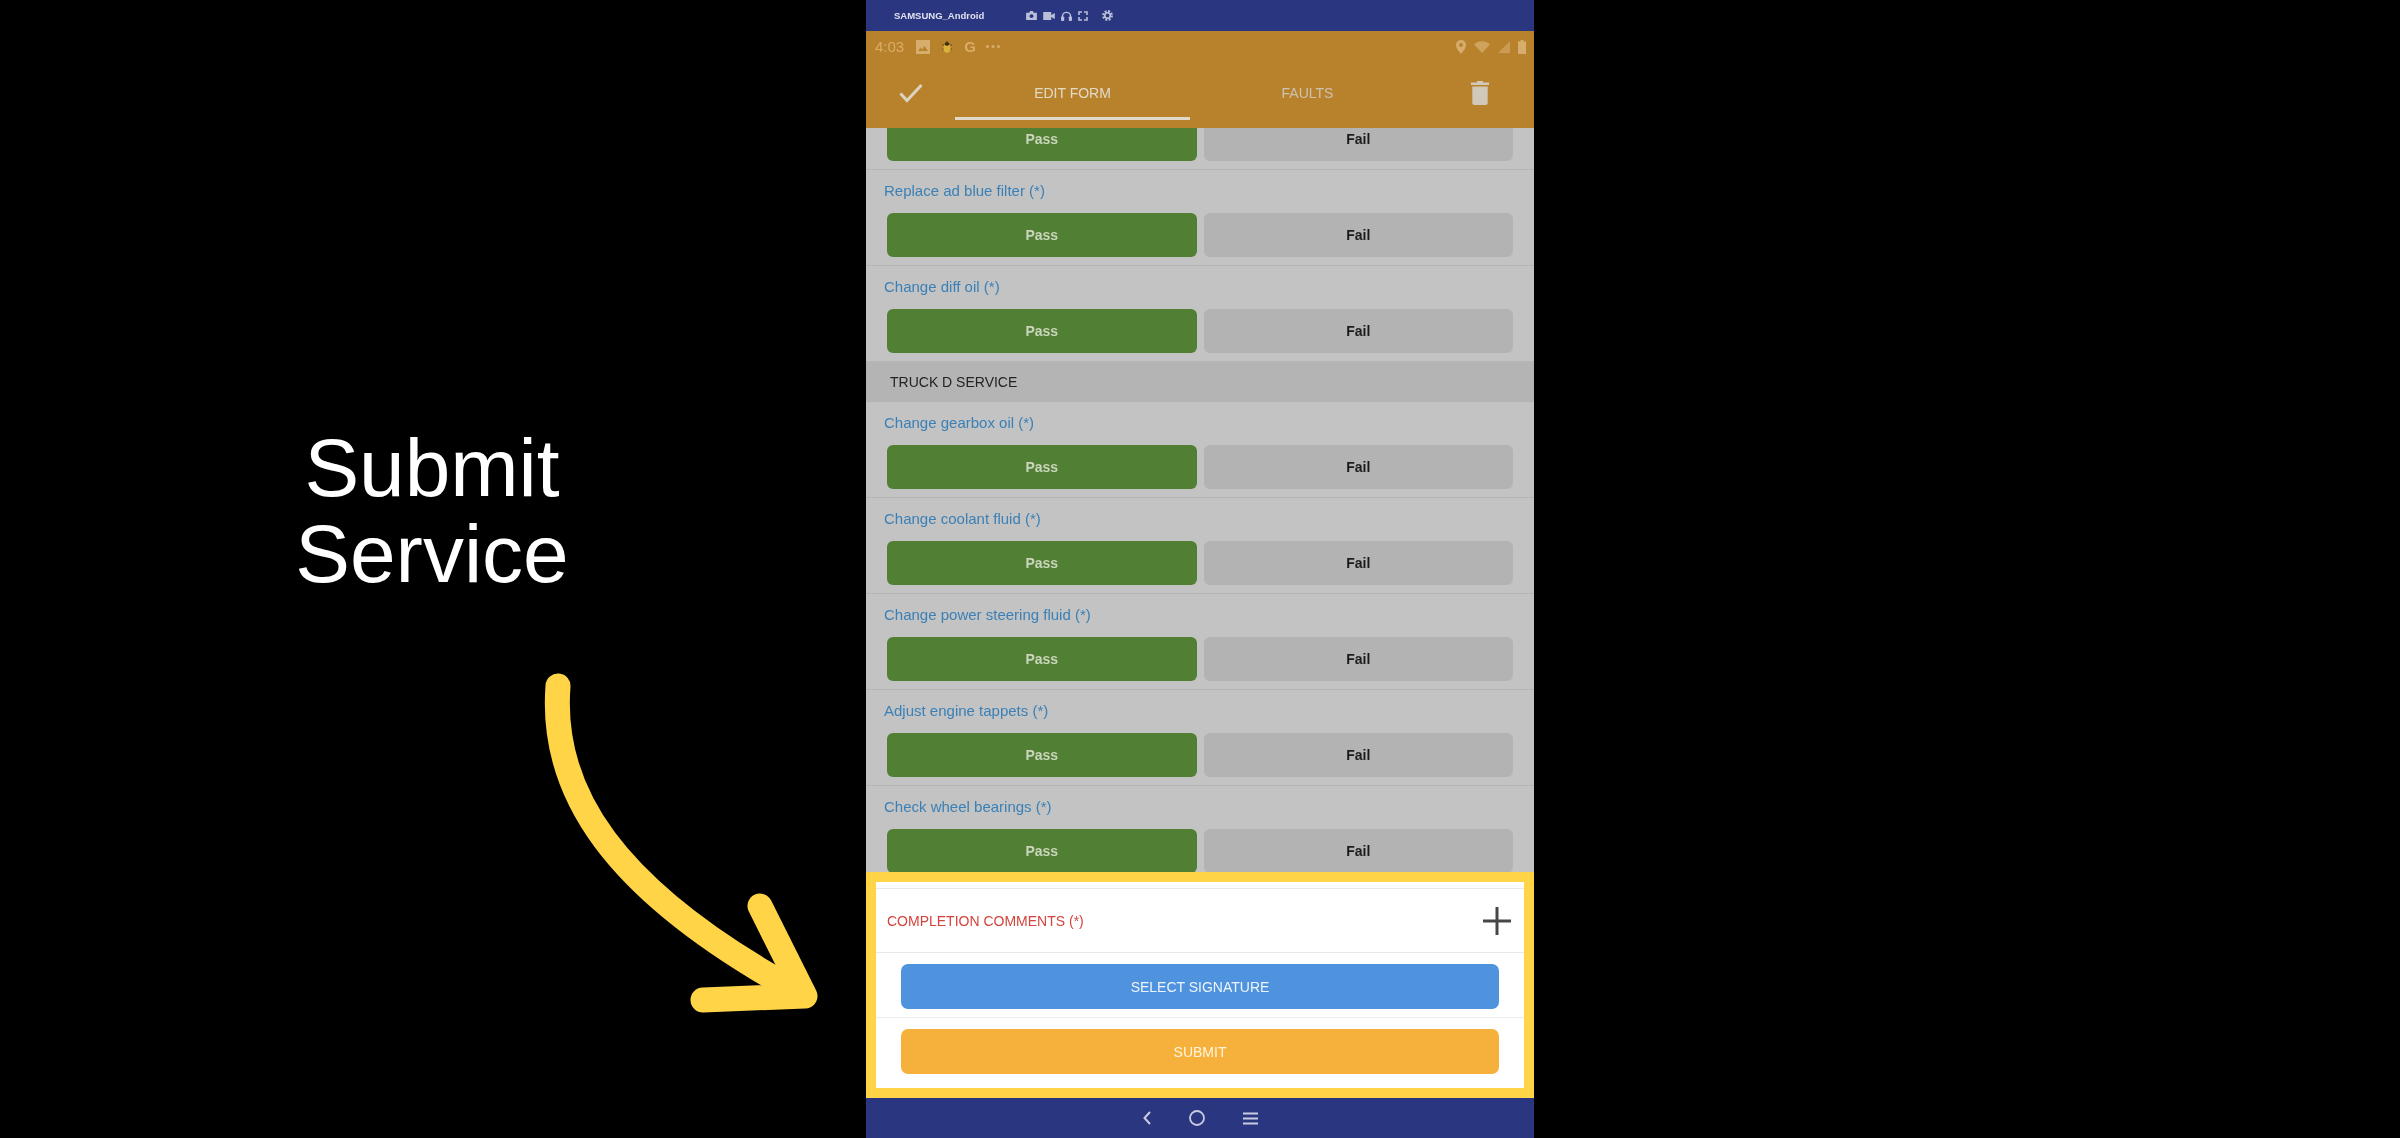 The image size is (2400, 1138). What do you see at coordinates (1072, 91) in the screenshot?
I see `tab: EDIT FORM` at bounding box center [1072, 91].